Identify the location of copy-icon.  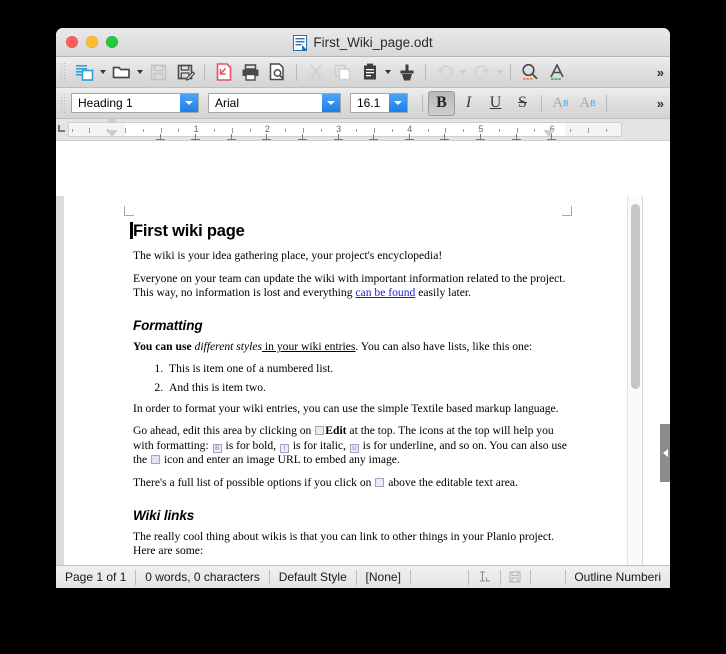
(342, 72).